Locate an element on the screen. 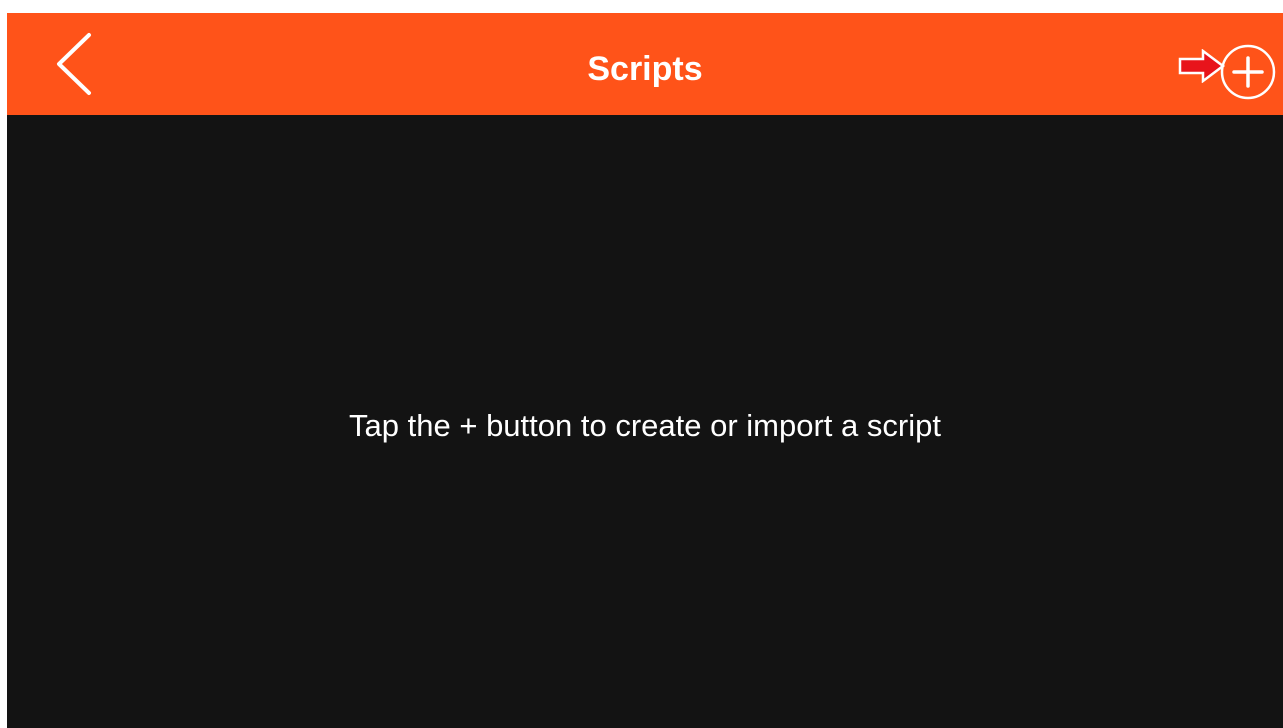  navigation-bar: Scripts is located at coordinates (645, 64).